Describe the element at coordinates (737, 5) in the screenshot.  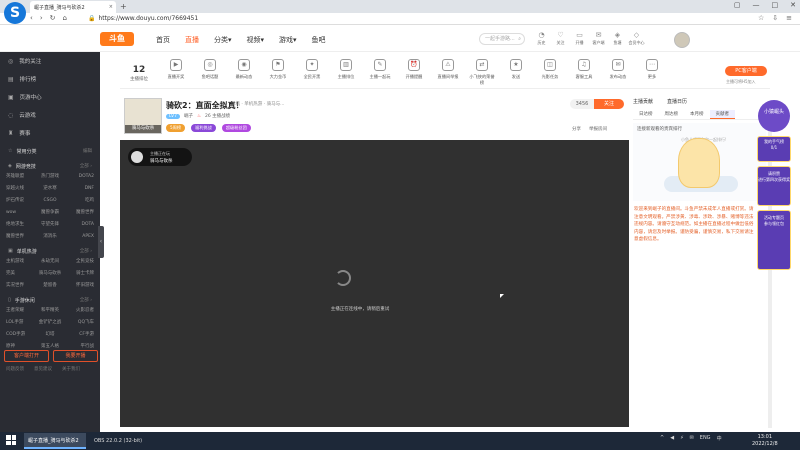
I see `window-restore-icon: ▢` at that location.